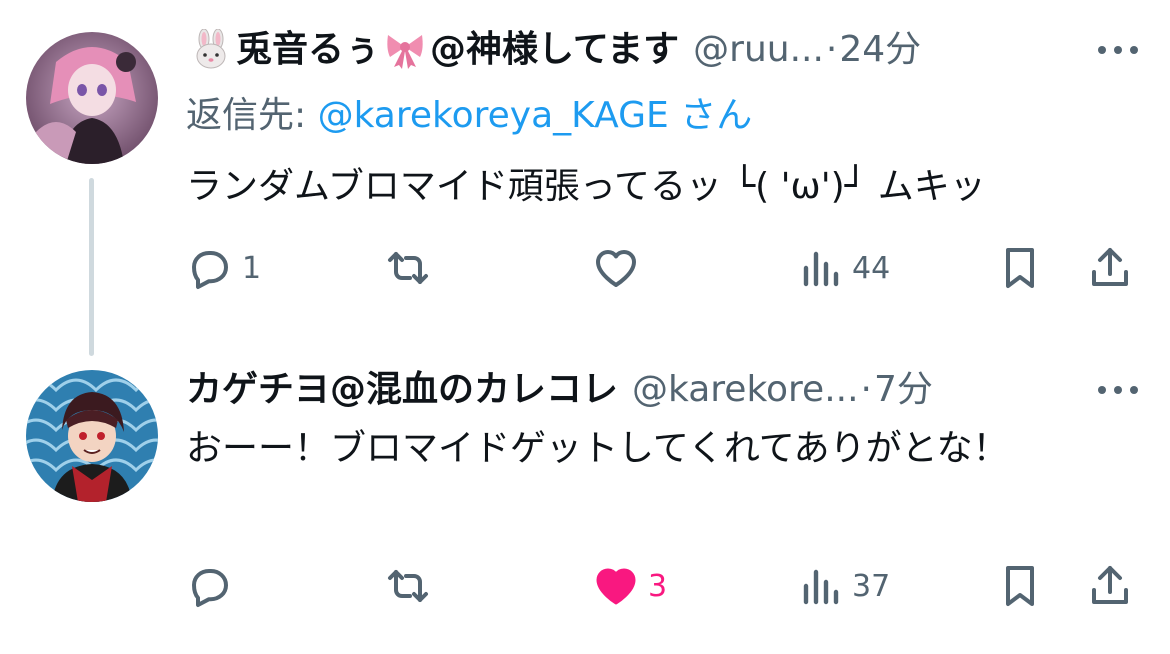 This screenshot has width=1170, height=654. I want to click on tweet-text: おーー！ブロマイドゲットしてくれてありがとな！, so click(597, 448).